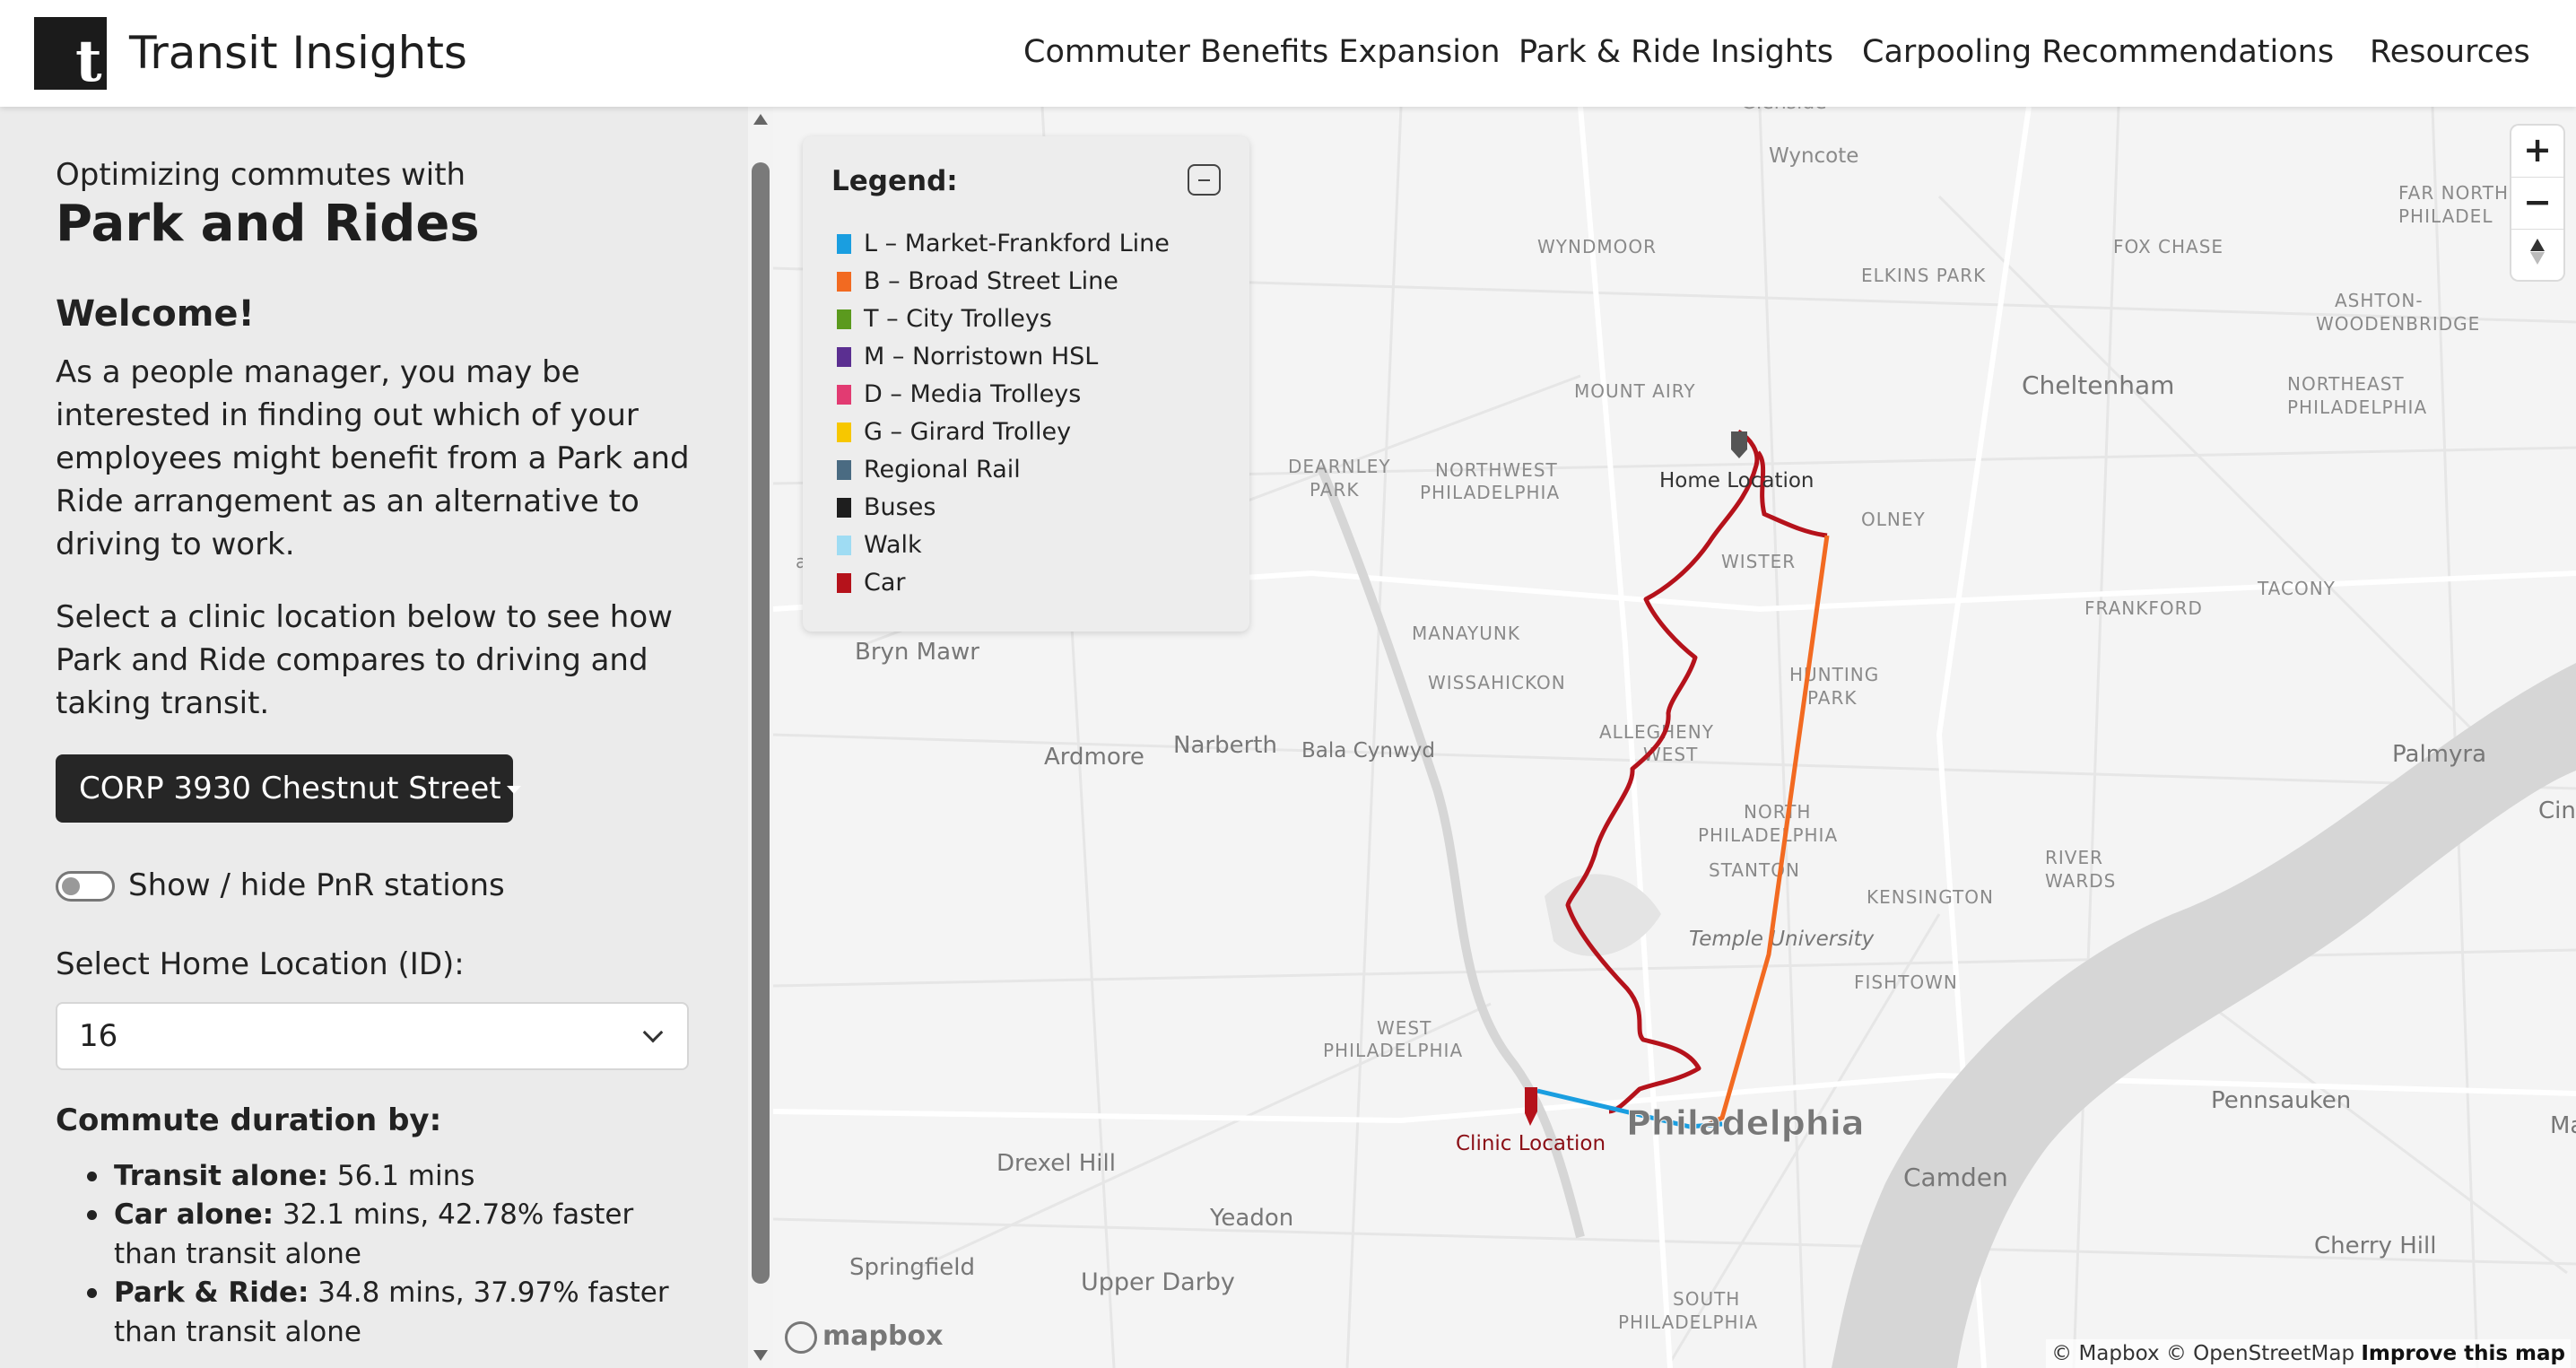  I want to click on welcome-heading: Welcome!, so click(155, 314).